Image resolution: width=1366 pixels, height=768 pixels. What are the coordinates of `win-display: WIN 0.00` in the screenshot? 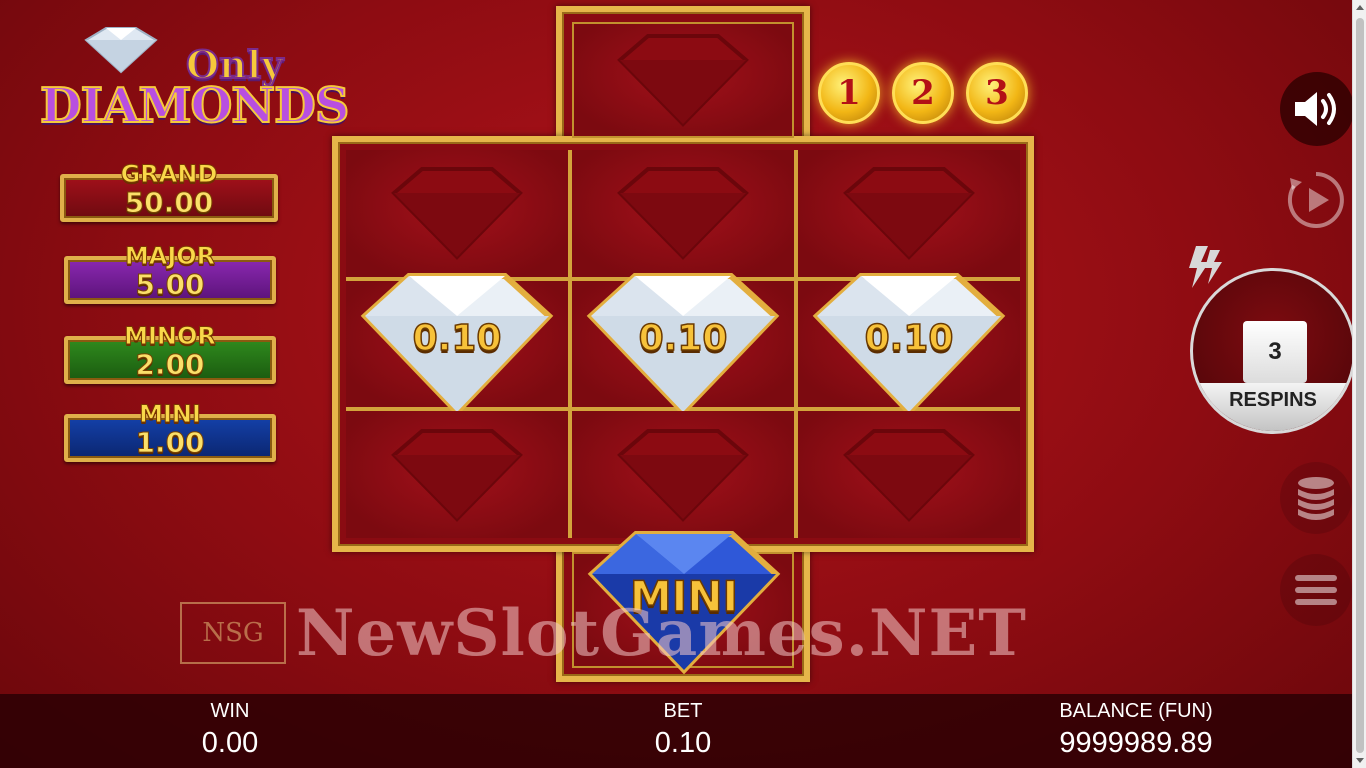 It's located at (230, 730).